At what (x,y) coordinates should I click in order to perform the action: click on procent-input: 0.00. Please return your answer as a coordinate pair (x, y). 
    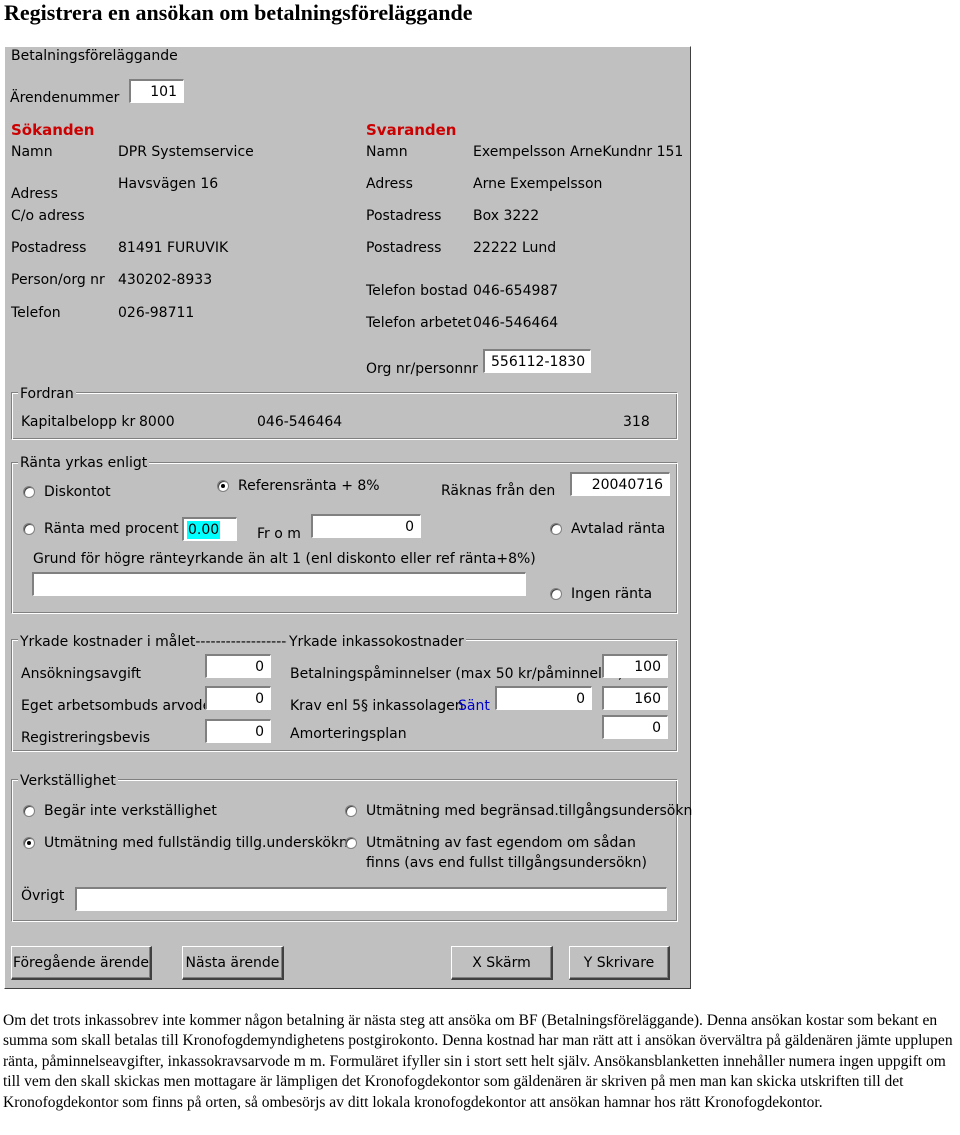
    Looking at the image, I should click on (209, 529).